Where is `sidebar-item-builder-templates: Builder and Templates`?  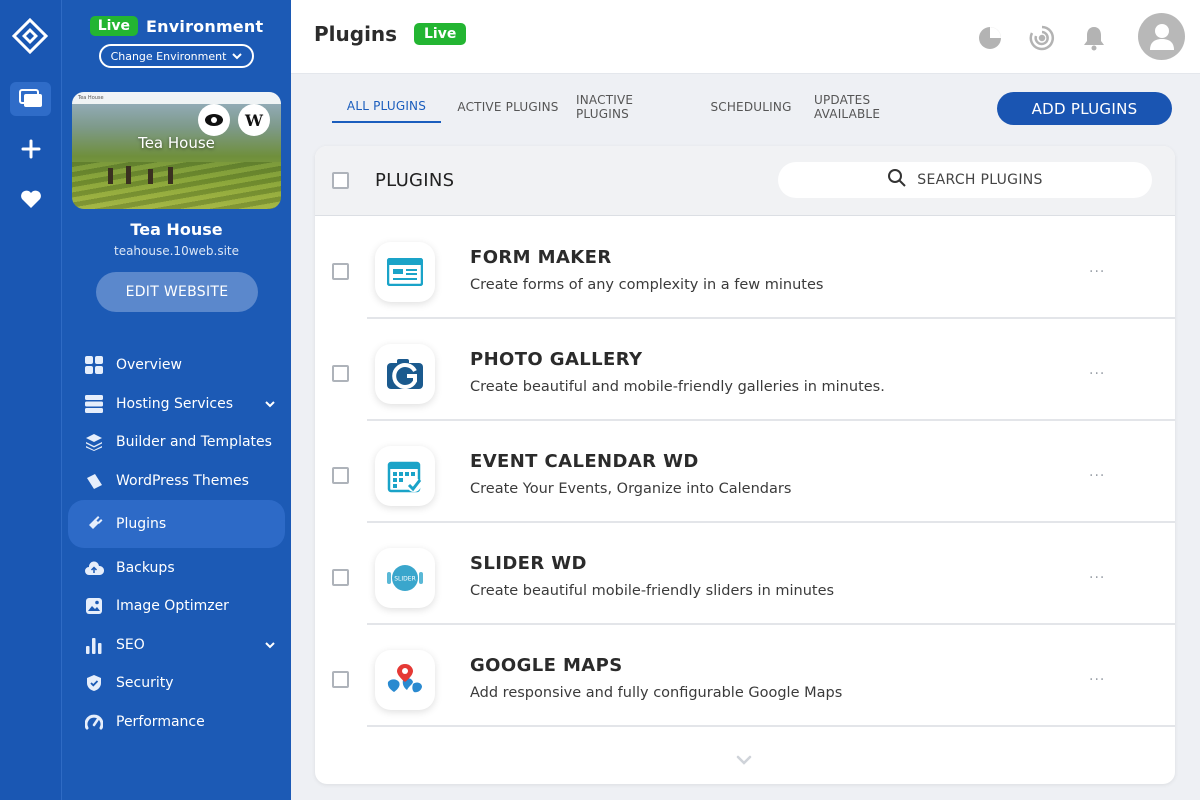
sidebar-item-builder-templates: Builder and Templates is located at coordinates (176, 442).